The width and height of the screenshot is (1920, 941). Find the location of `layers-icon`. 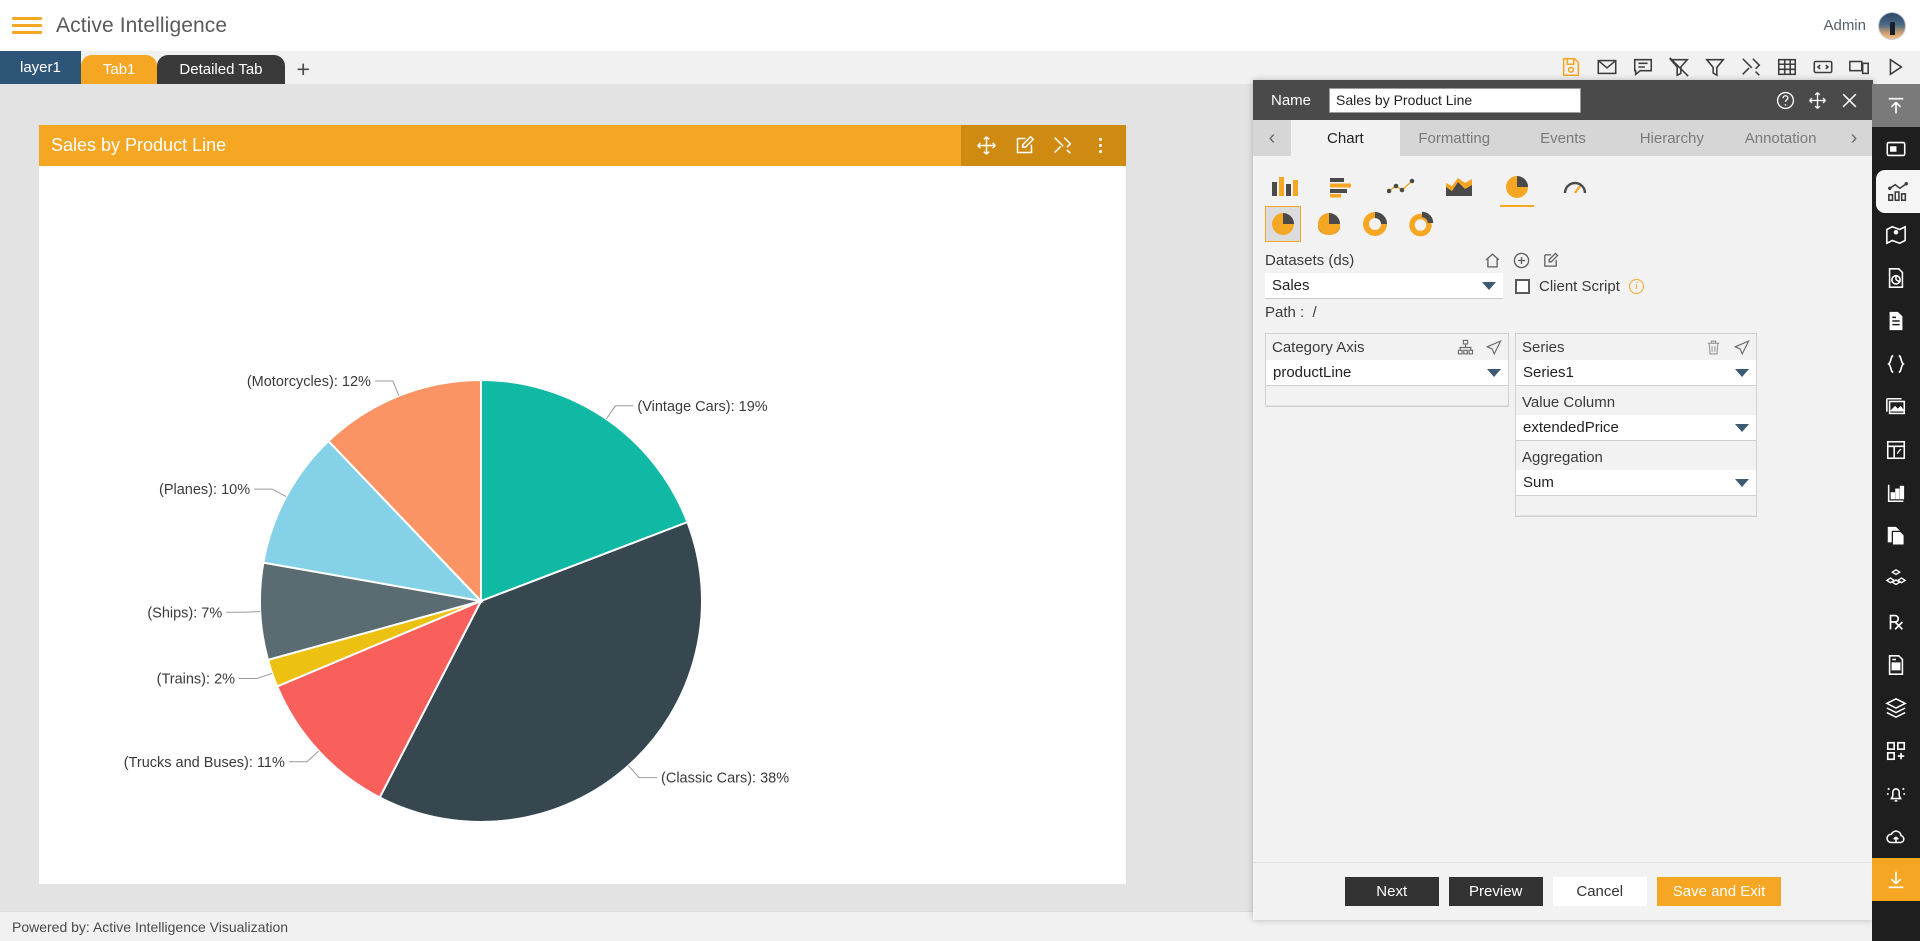

layers-icon is located at coordinates (1896, 707).